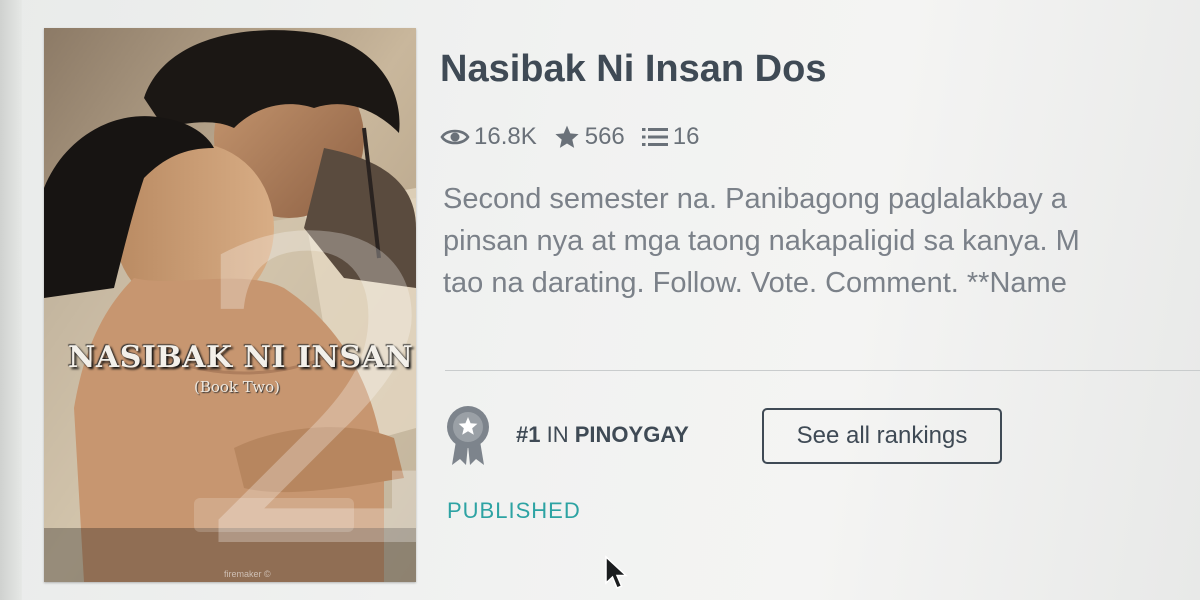  I want to click on ranking-tag: PINOYGAY, so click(631, 434).